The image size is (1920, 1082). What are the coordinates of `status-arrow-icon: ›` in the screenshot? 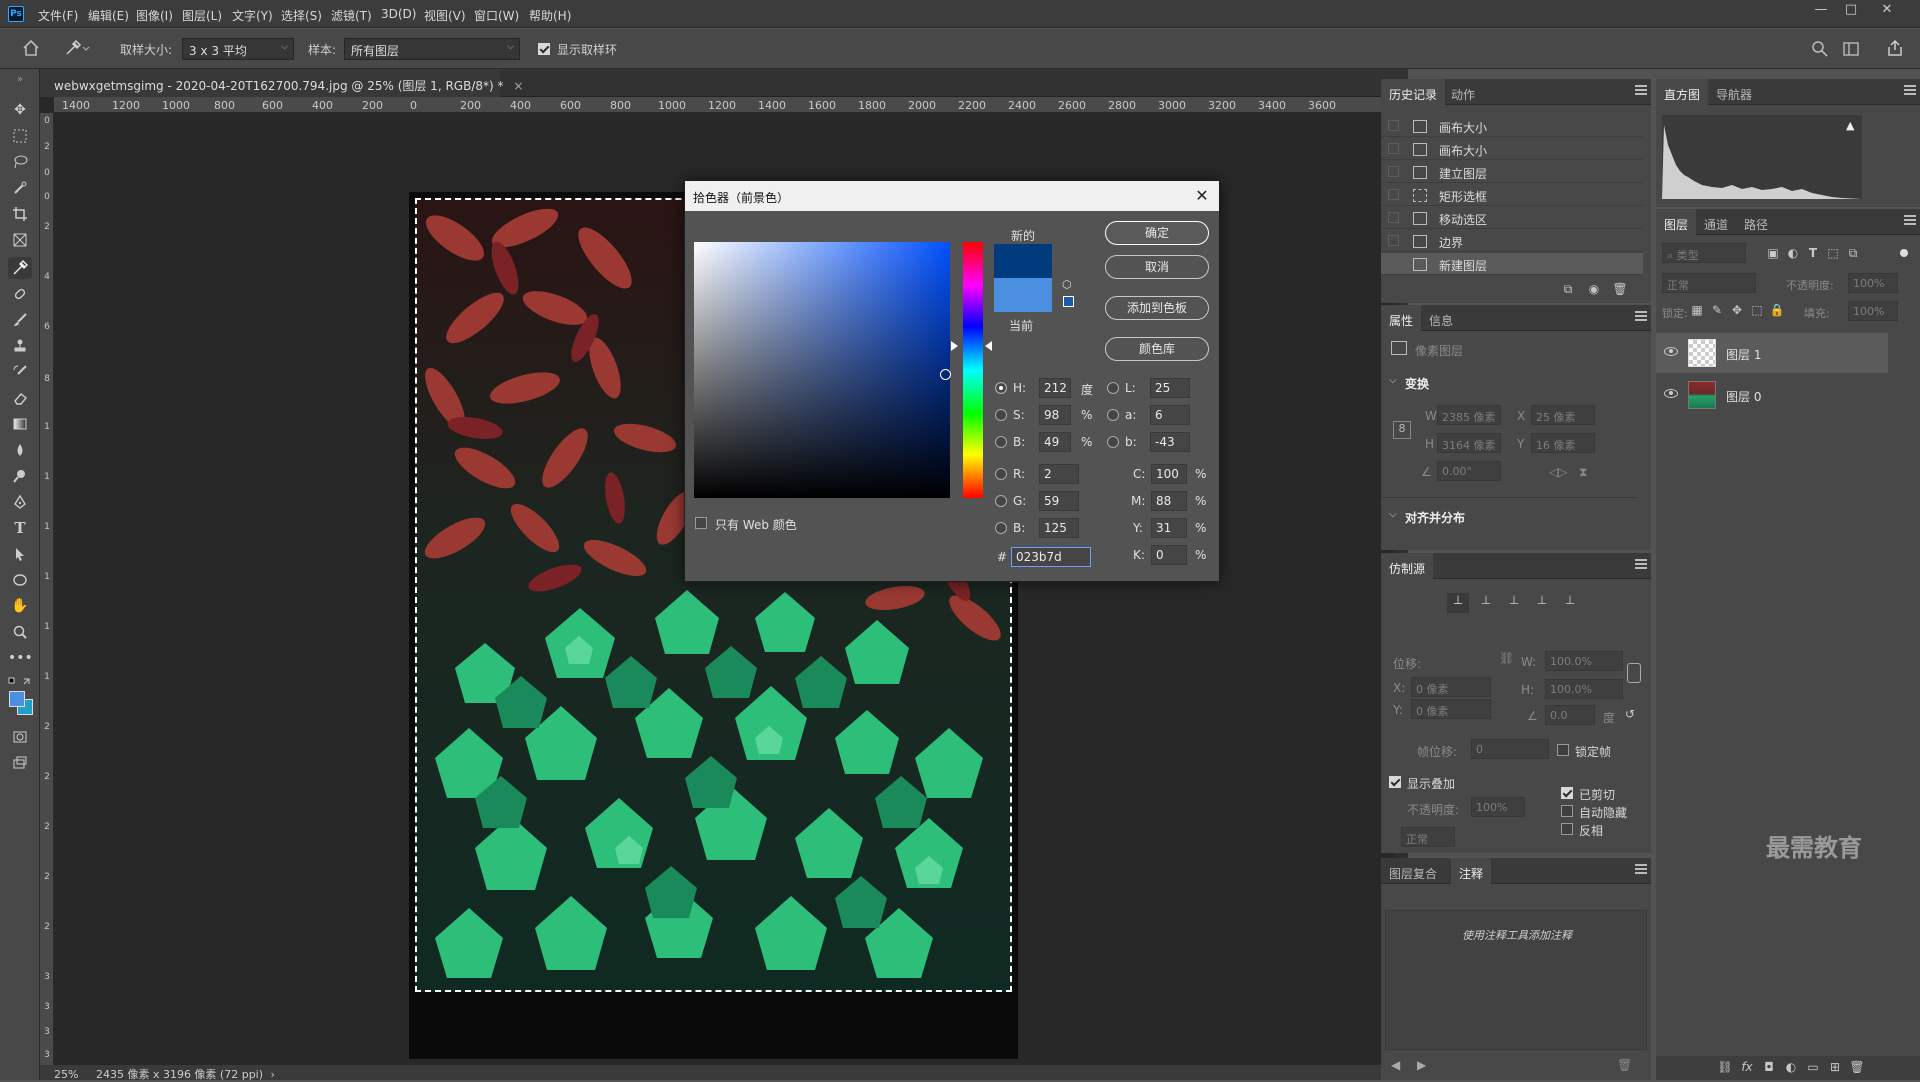 It's located at (273, 1074).